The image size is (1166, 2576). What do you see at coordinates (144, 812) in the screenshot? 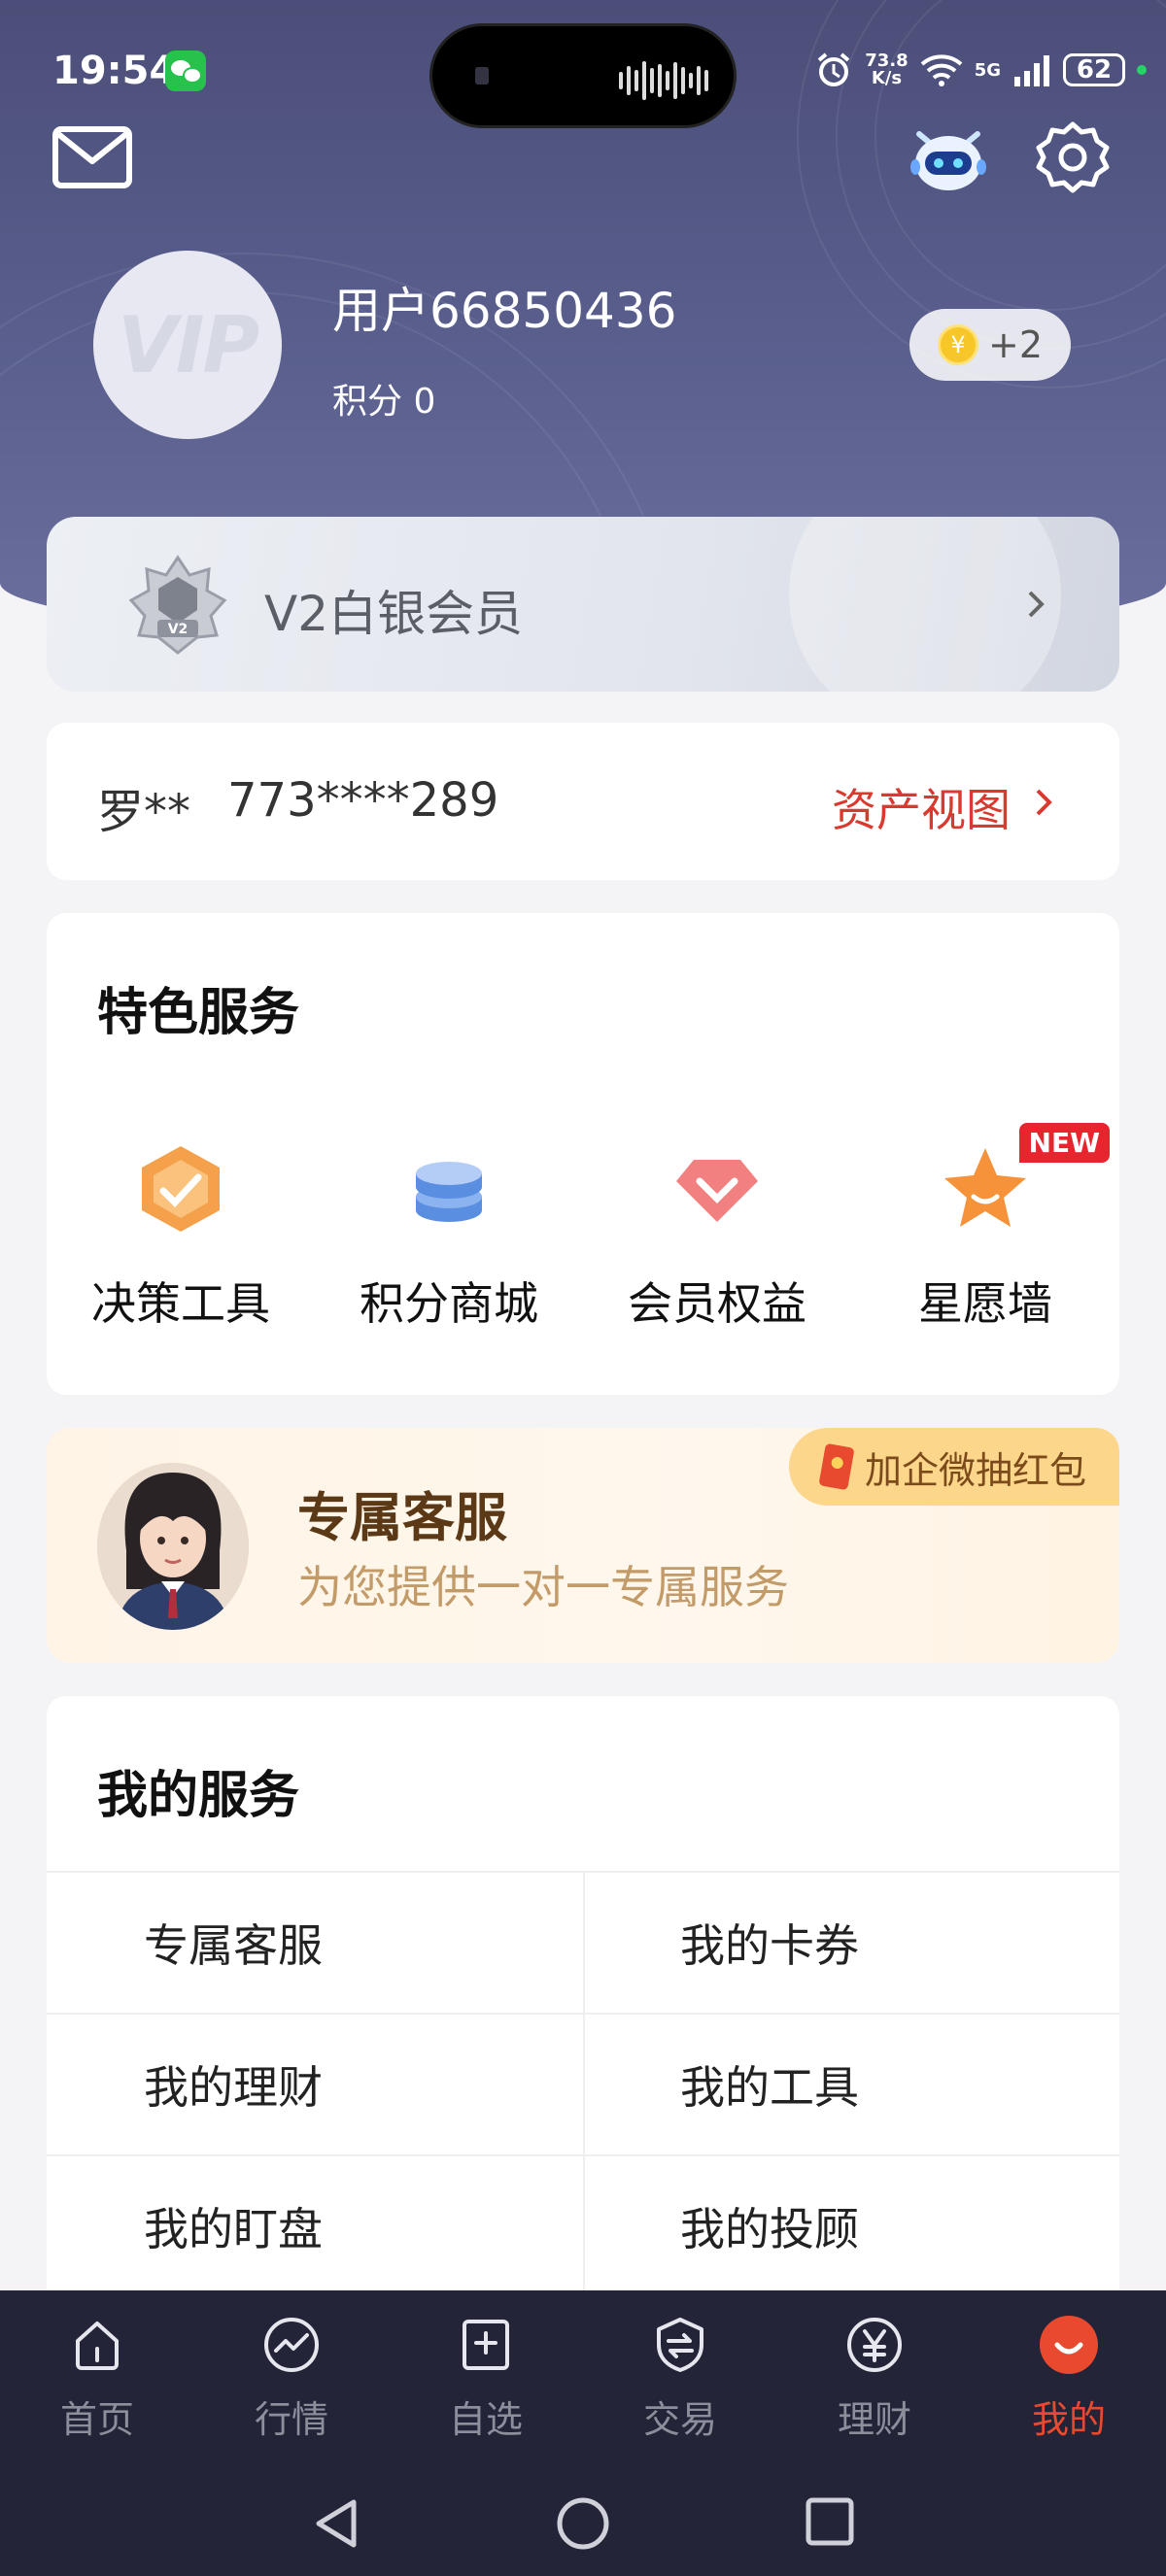
I see `account-holder-name: 罗**` at bounding box center [144, 812].